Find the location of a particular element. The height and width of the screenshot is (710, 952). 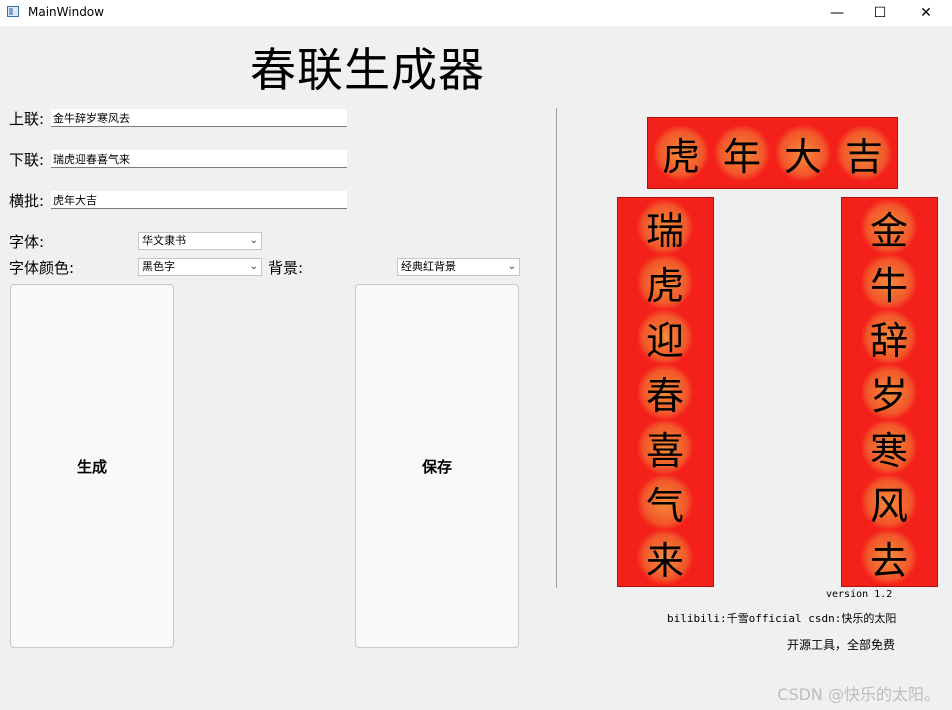

couplet-char: 大 is located at coordinates (803, 153).